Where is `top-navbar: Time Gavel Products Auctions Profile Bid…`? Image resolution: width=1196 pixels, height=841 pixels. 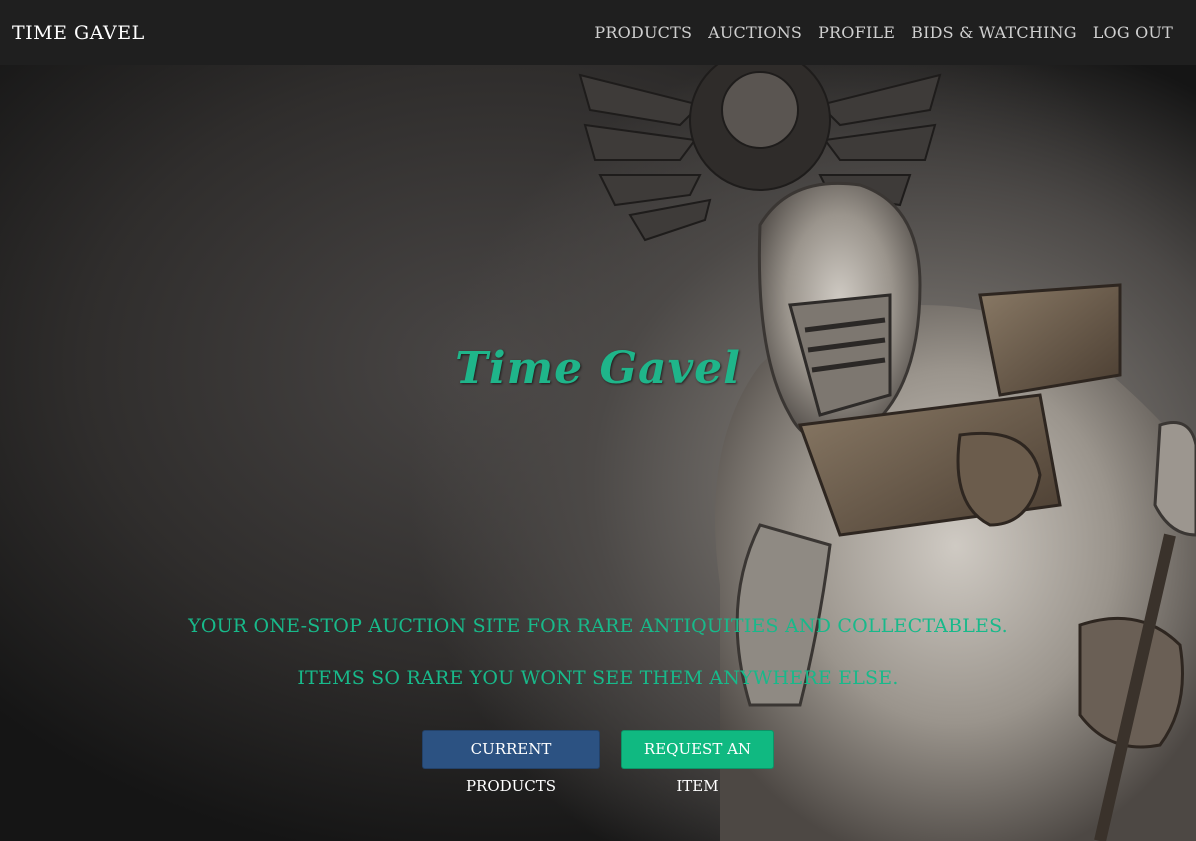
top-navbar: Time Gavel Products Auctions Profile Bid… is located at coordinates (598, 32).